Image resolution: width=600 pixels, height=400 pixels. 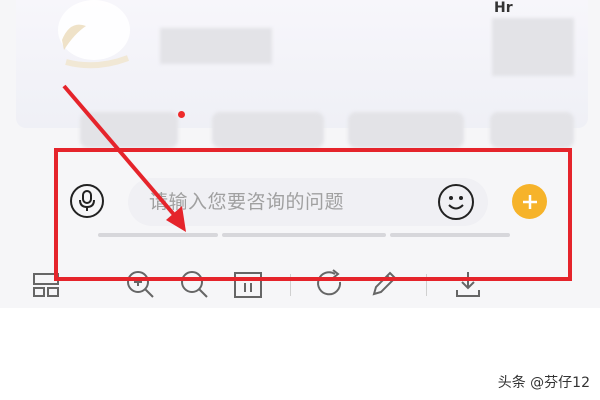 I want to click on fit-icon, so click(x=248, y=284).